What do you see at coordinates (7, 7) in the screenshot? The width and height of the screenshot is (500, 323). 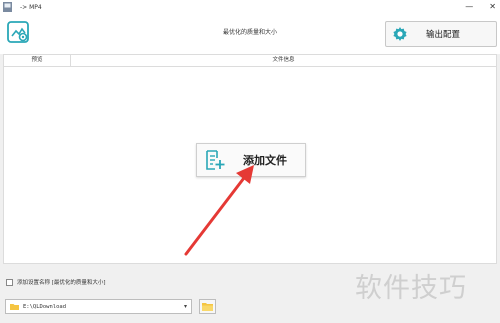 I see `app-icon` at bounding box center [7, 7].